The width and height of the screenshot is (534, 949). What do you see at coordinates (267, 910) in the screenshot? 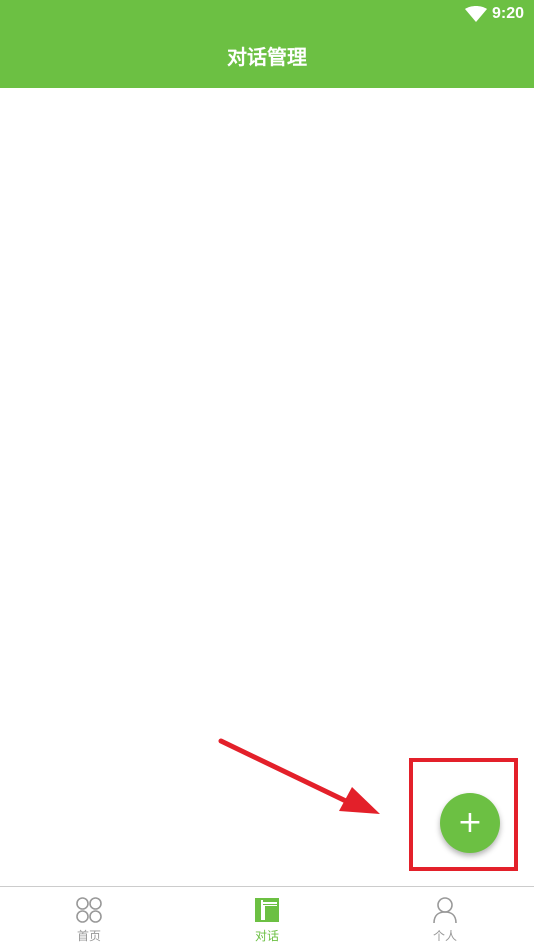
I see `dialog-layout-icon` at bounding box center [267, 910].